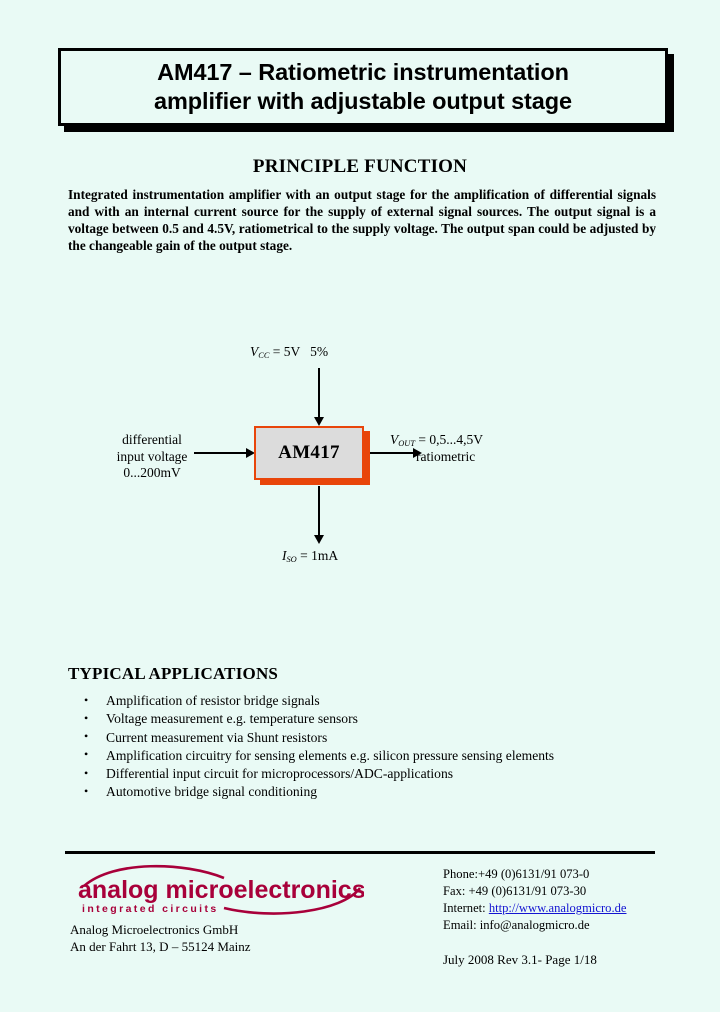 The width and height of the screenshot is (720, 1012). I want to click on supply-tolerance: 5%, so click(319, 351).